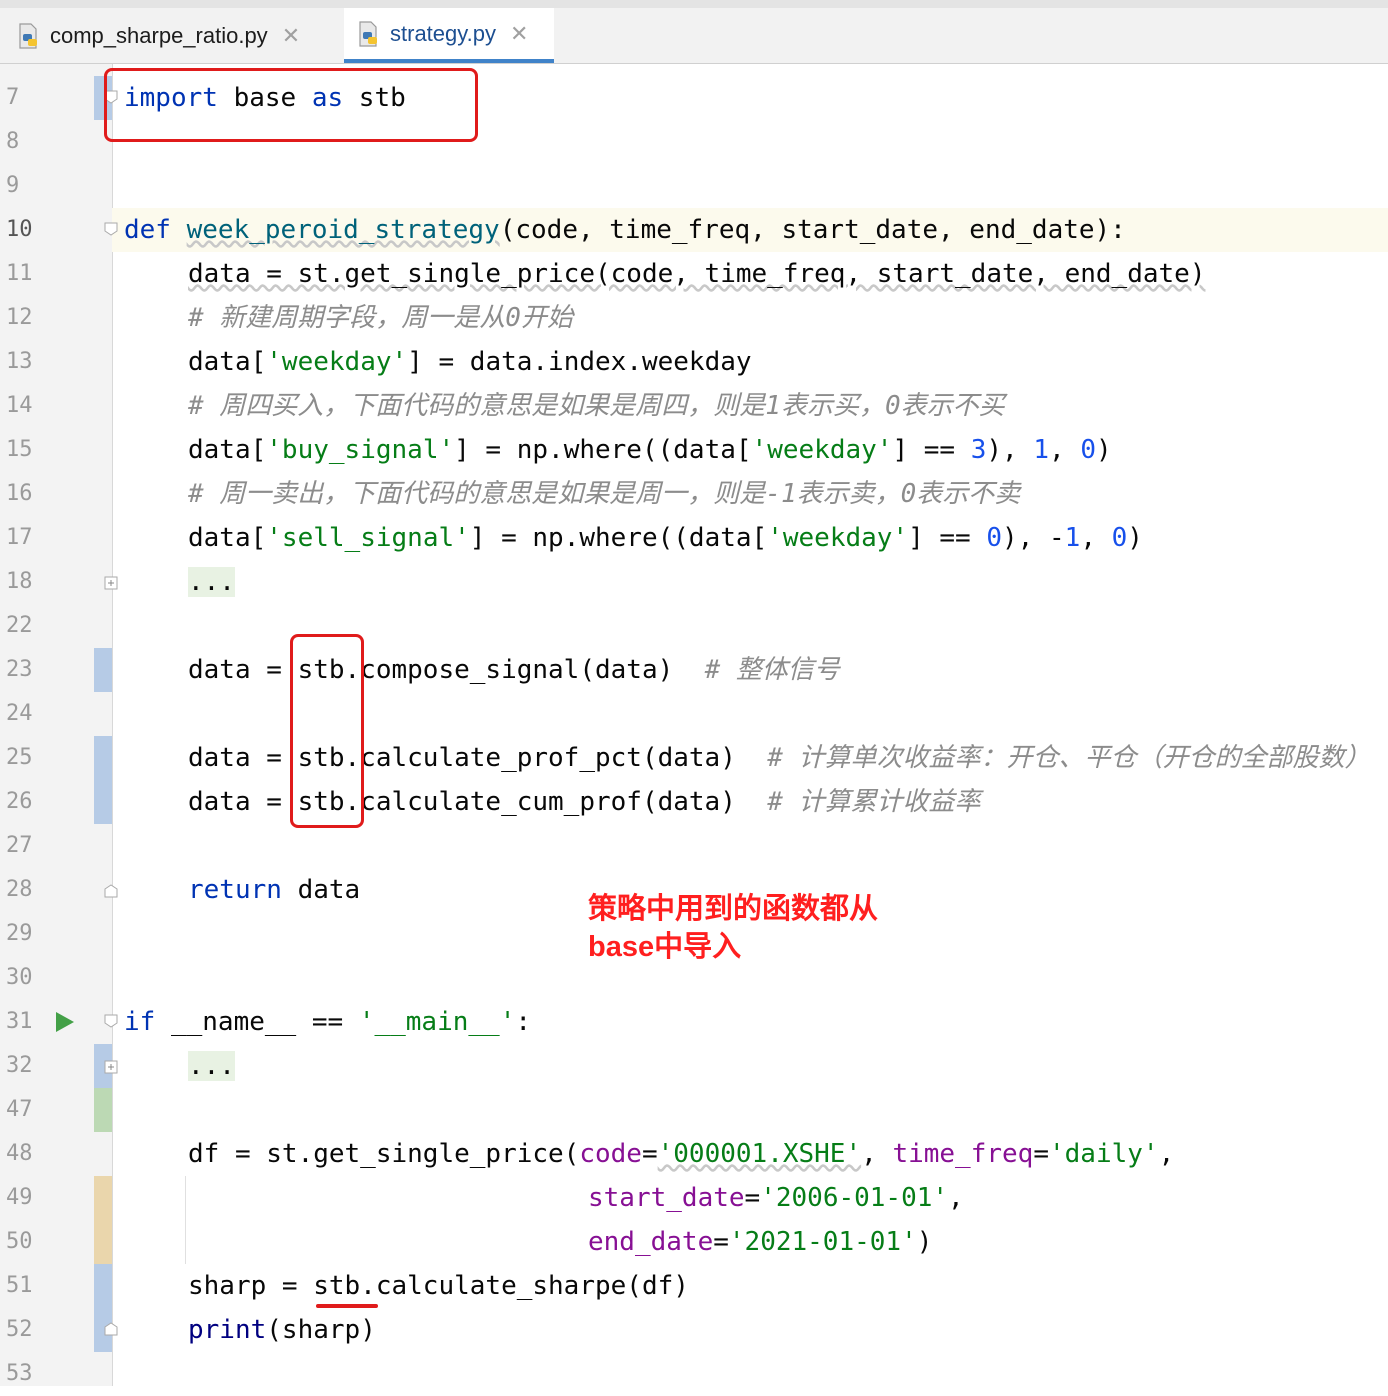 This screenshot has height=1396, width=1388. What do you see at coordinates (579, 362) in the screenshot?
I see `code-text: ] = data.index.weekday` at bounding box center [579, 362].